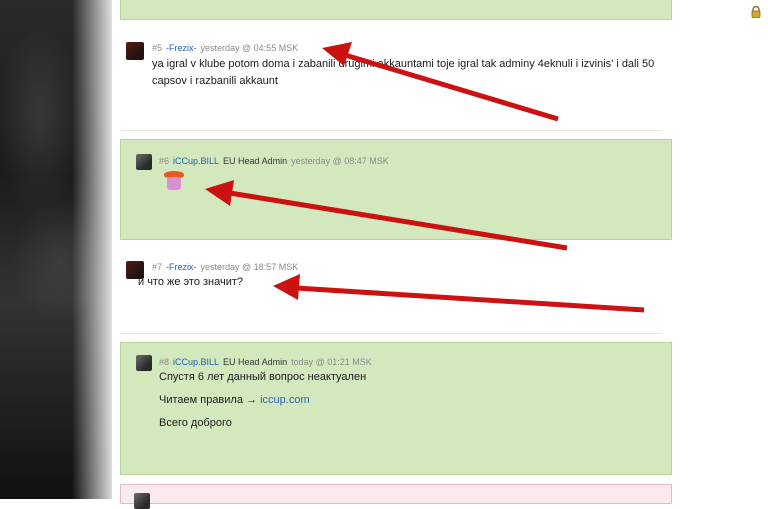 This screenshot has height=509, width=768. What do you see at coordinates (331, 362) in the screenshot?
I see `post-time: today @ 01:21 MSK` at bounding box center [331, 362].